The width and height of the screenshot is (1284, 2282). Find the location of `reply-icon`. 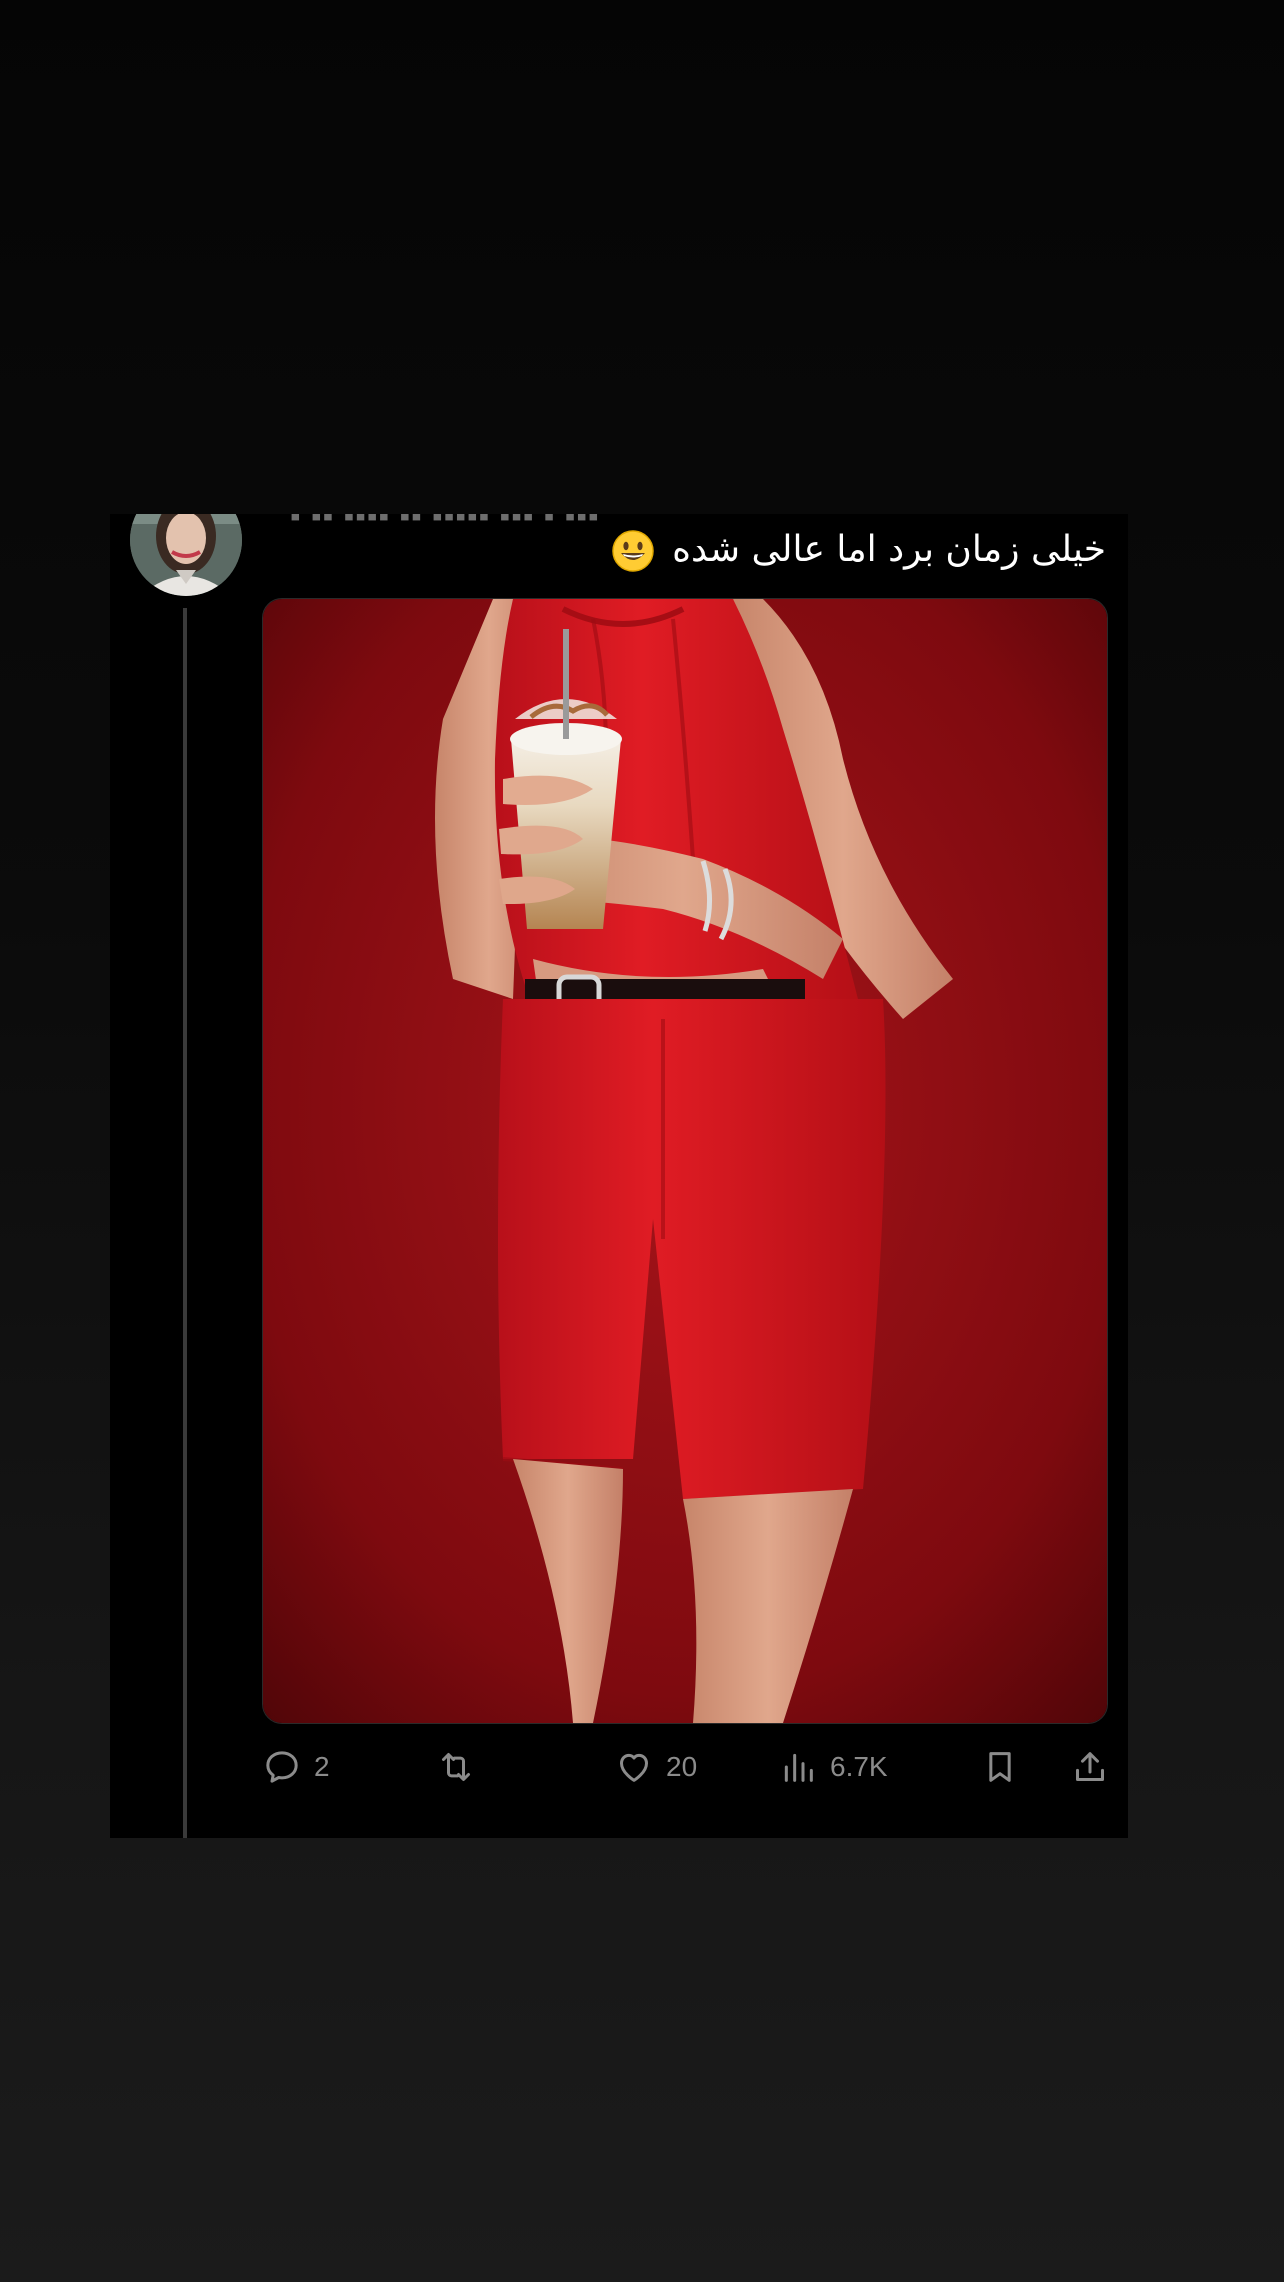

reply-icon is located at coordinates (282, 1767).